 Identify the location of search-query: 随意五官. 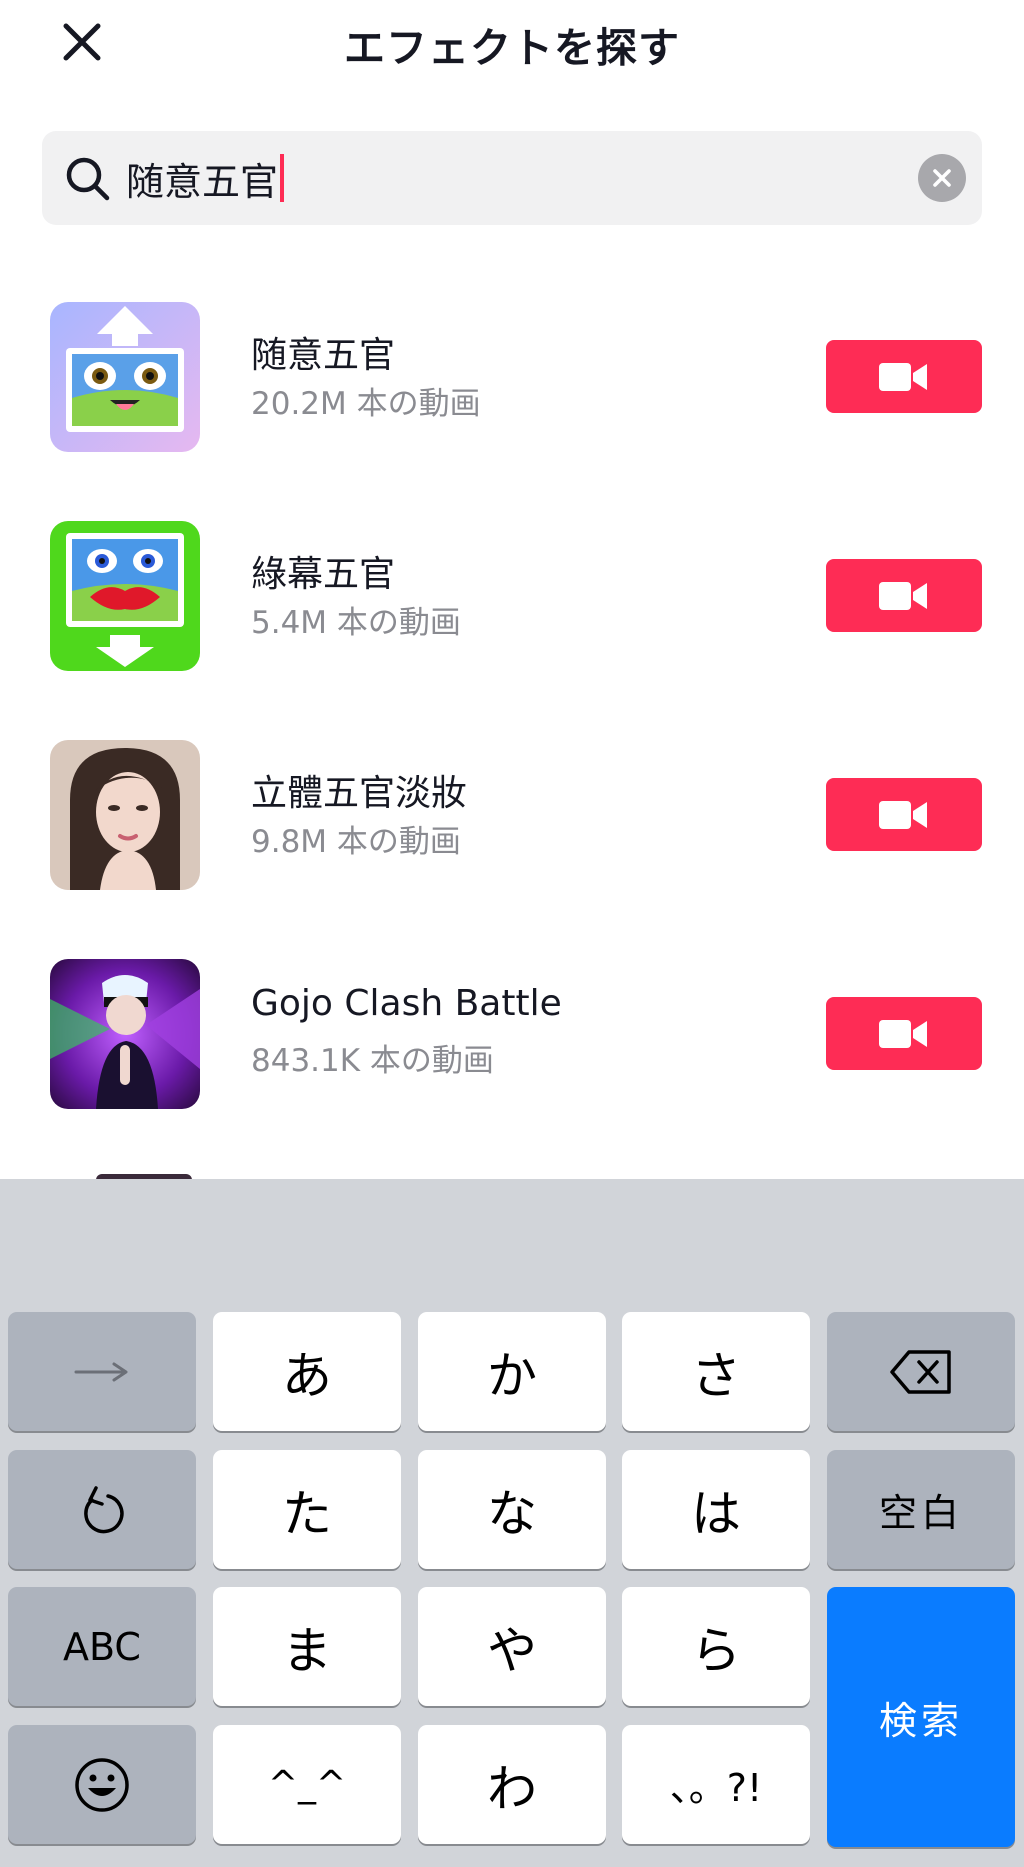
(202, 181).